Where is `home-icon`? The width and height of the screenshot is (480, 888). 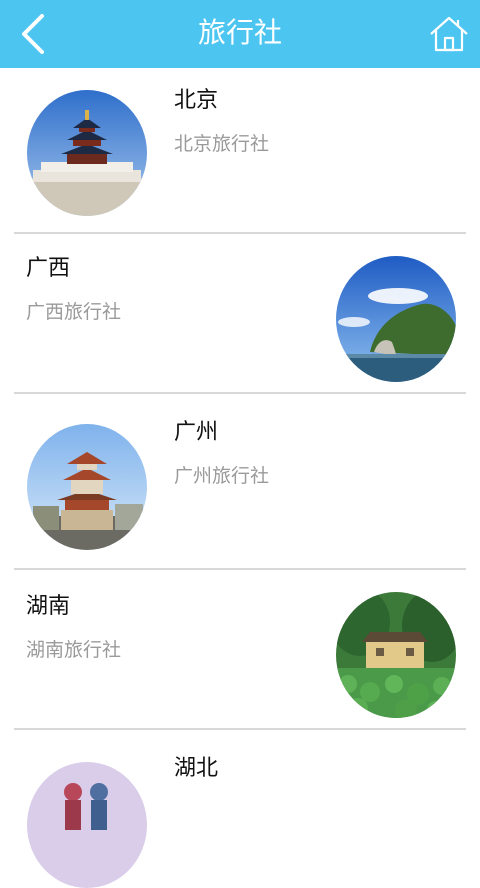 home-icon is located at coordinates (449, 34).